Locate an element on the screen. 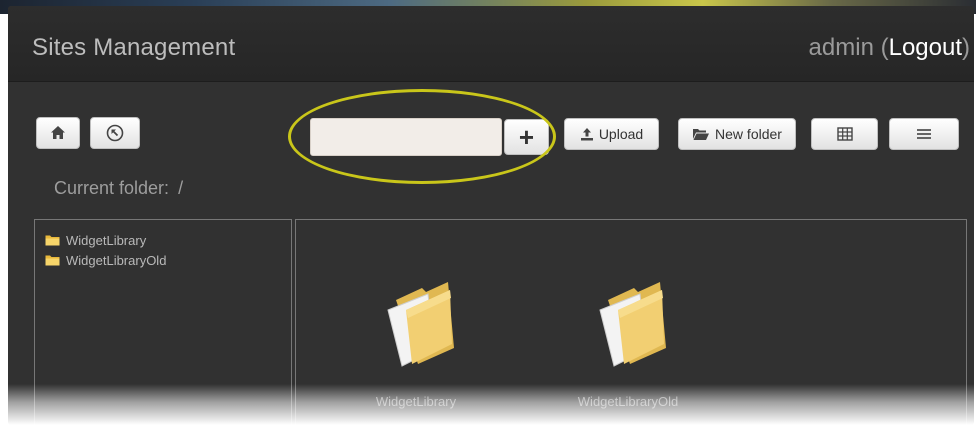 The height and width of the screenshot is (425, 976). new-folder-name-input is located at coordinates (406, 137).